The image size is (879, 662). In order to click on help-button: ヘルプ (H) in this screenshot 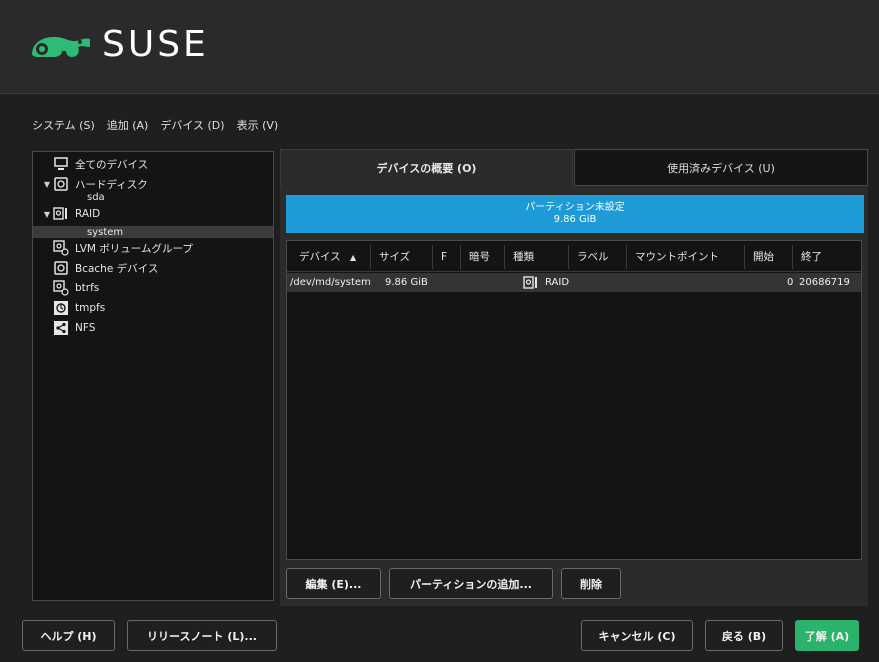, I will do `click(68, 635)`.